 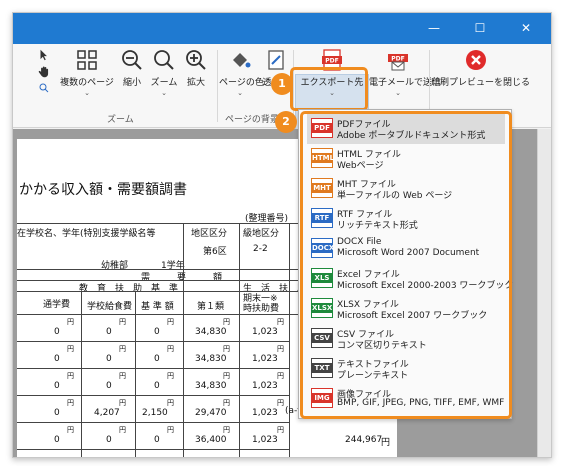 I want to click on export-highlight-ring, so click(x=329, y=89).